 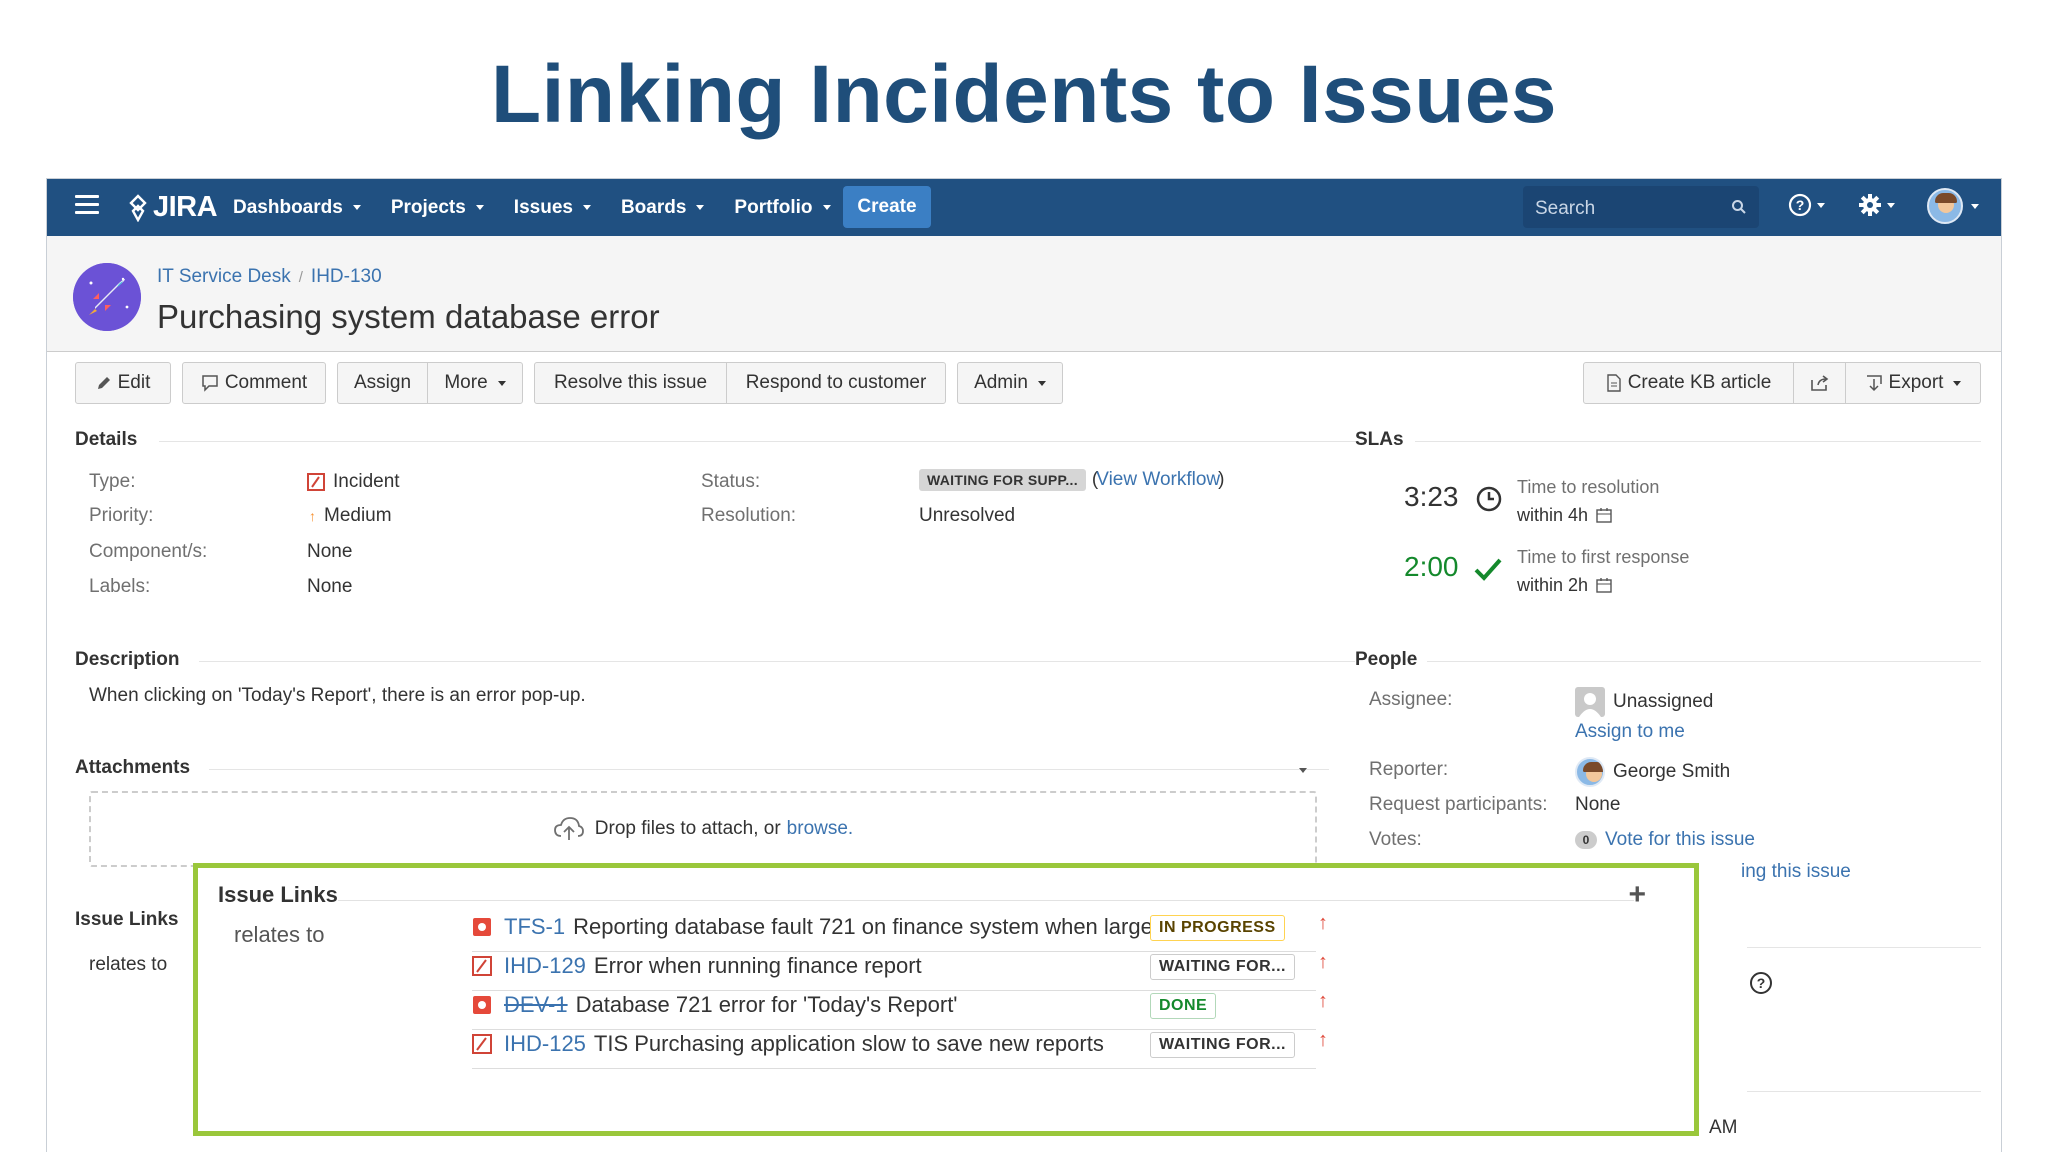 I want to click on issue-links-heading: Issue Links, so click(x=278, y=894).